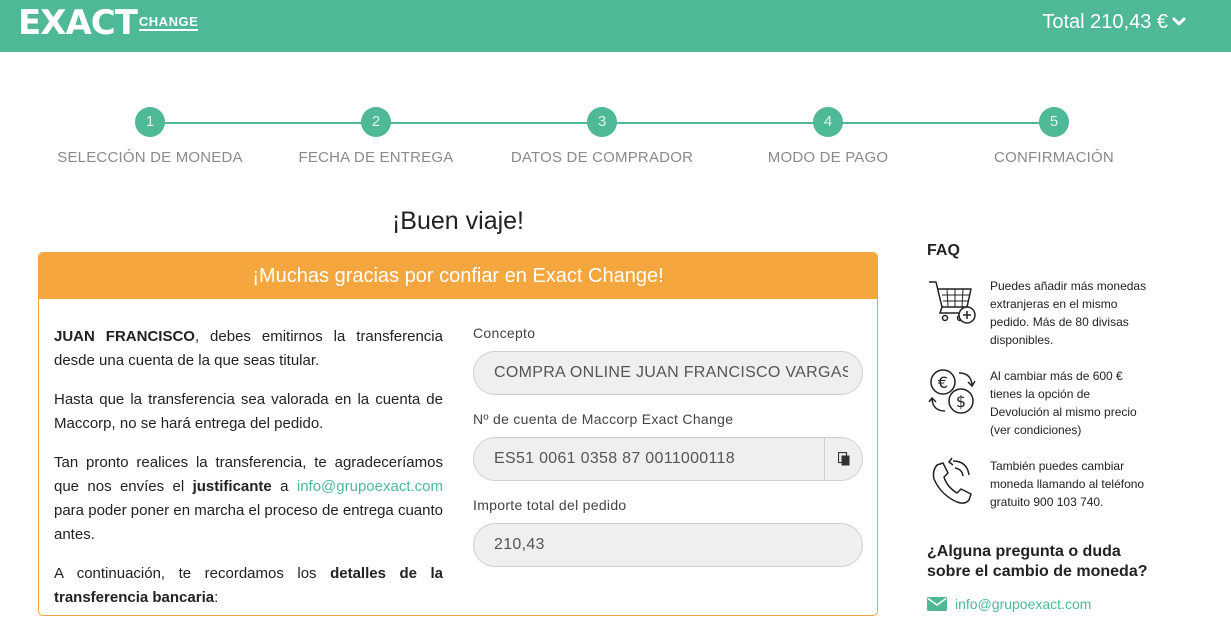 The width and height of the screenshot is (1231, 628). Describe the element at coordinates (615, 26) in the screenshot. I see `top-bar: EXACT CHANGE Total 210,43 €` at that location.